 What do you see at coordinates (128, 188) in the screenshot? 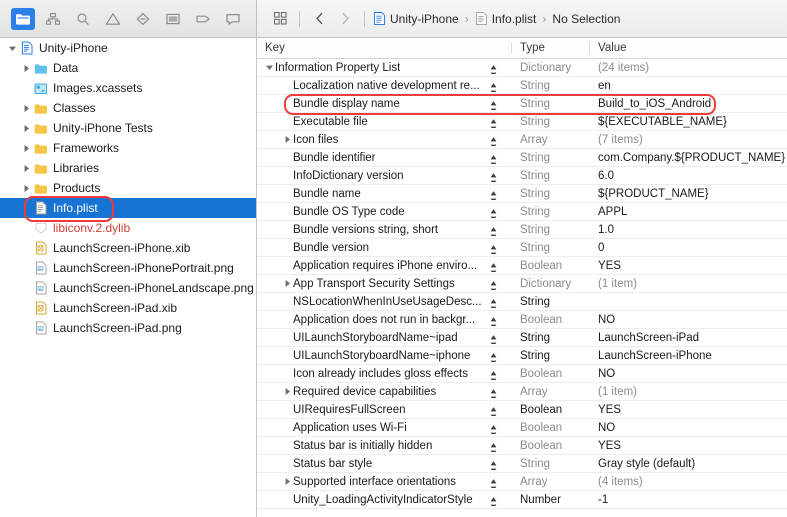
I see `sidebar-item: Products` at bounding box center [128, 188].